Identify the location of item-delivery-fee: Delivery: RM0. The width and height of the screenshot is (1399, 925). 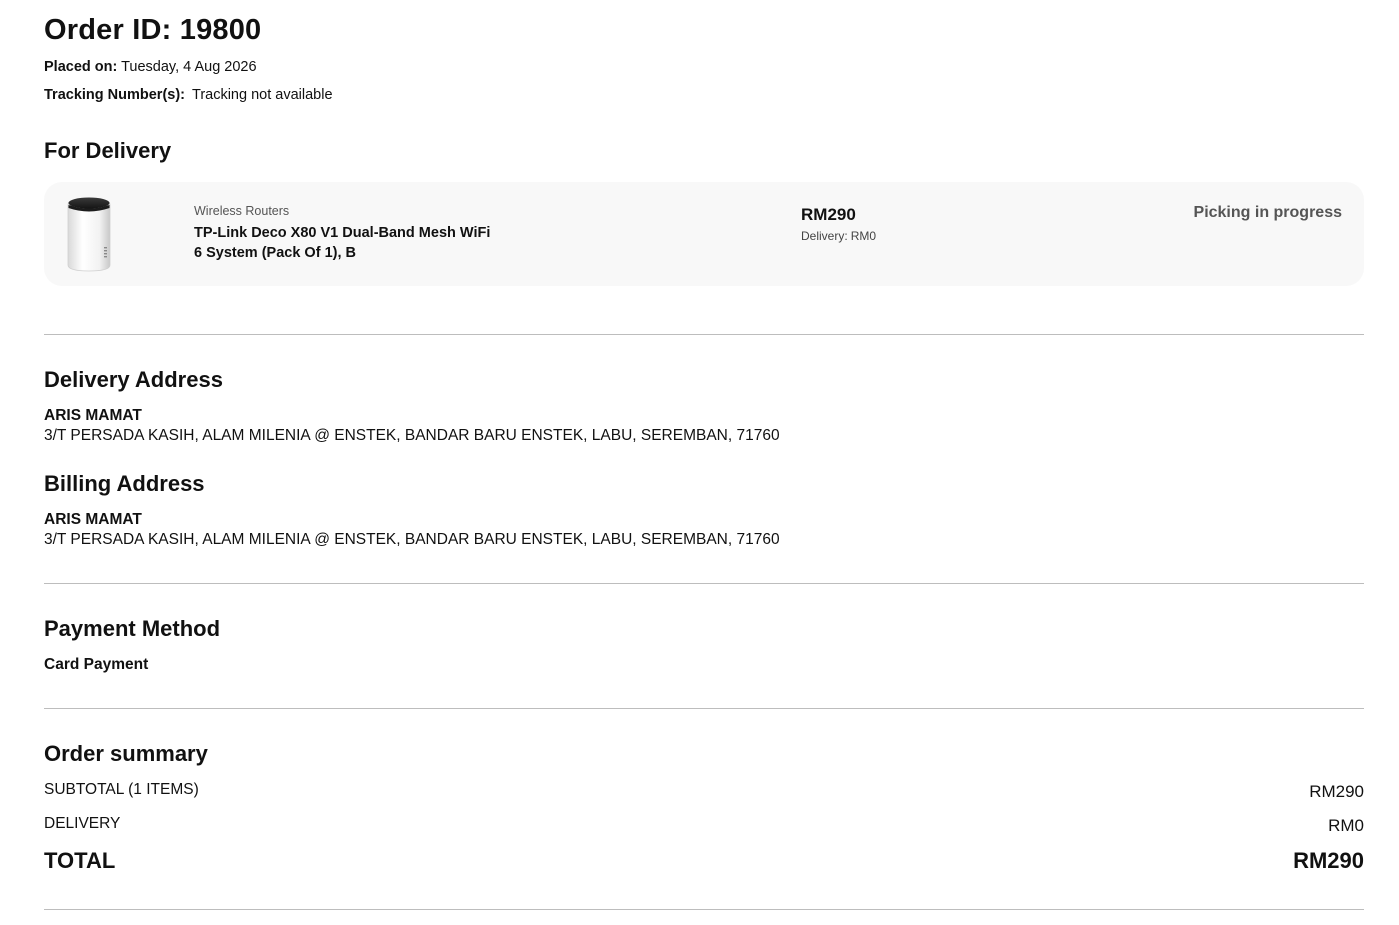
(838, 236).